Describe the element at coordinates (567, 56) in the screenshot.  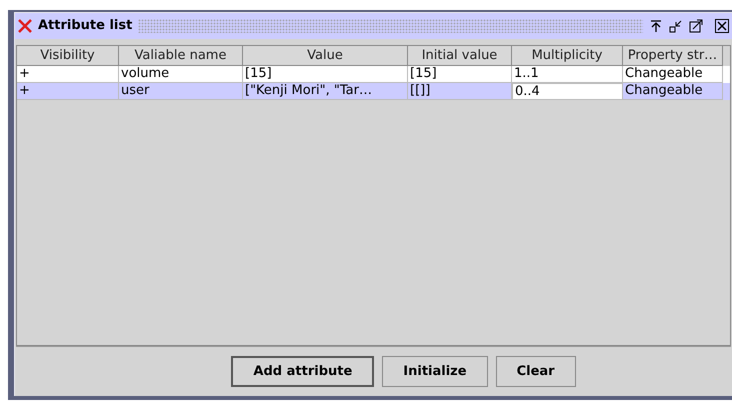
I see `column-header: Multiplicity` at that location.